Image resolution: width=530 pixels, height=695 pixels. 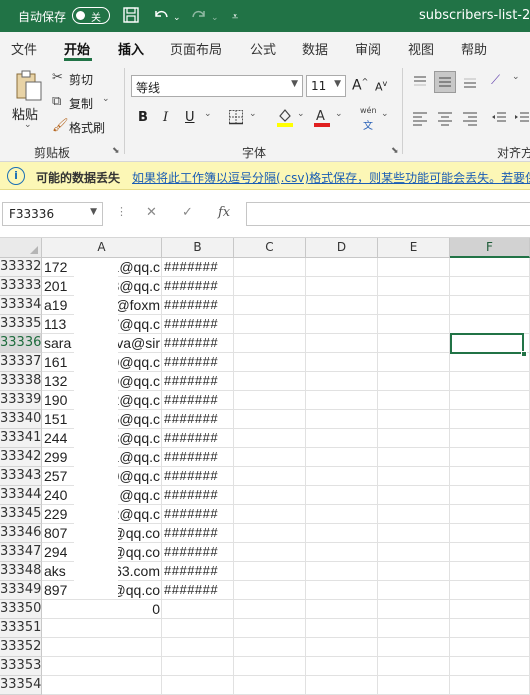 I want to click on paste-icon, so click(x=29, y=88).